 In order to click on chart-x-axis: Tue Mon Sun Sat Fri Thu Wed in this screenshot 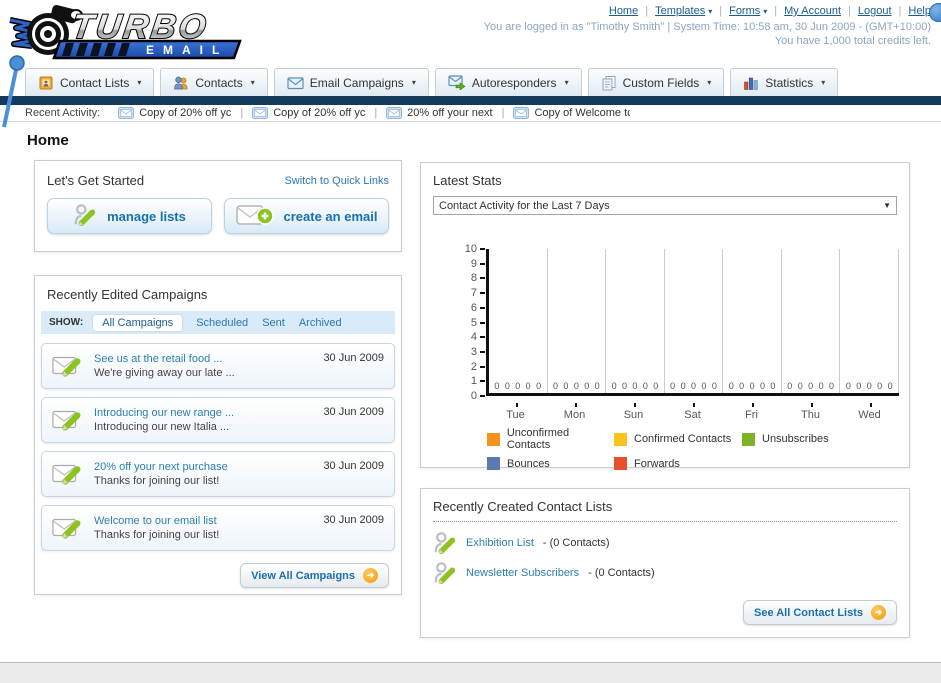, I will do `click(692, 412)`.